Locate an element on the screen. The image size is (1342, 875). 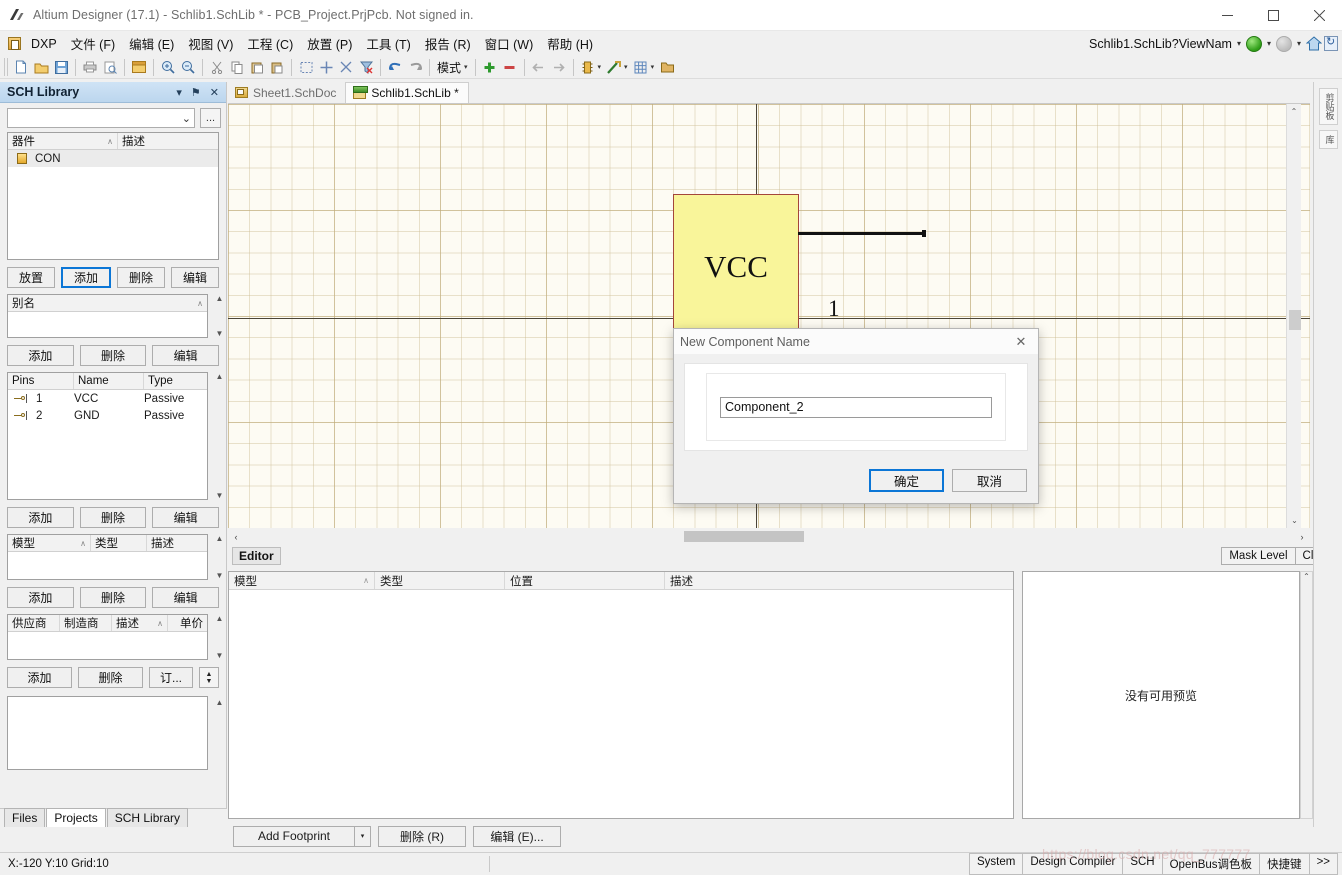
zoom-in-icon is located at coordinates (168, 67).